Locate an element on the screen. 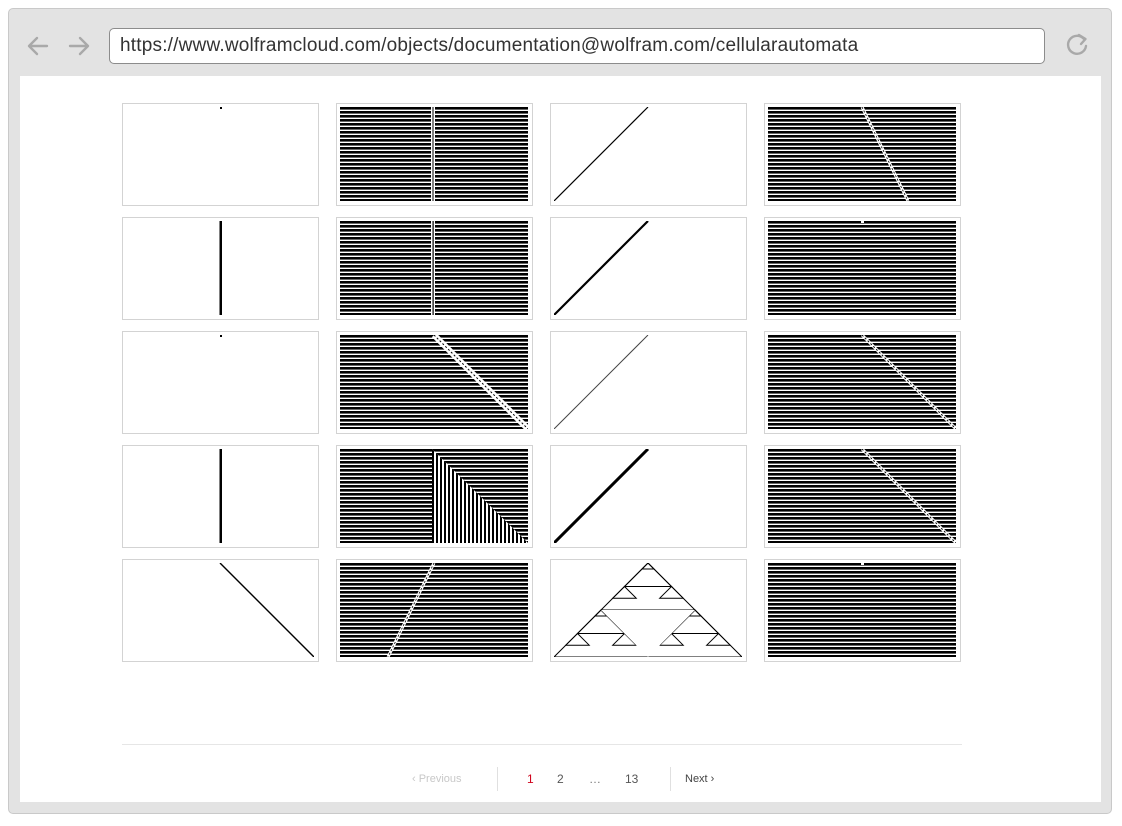 This screenshot has height=826, width=1122. page-link-13: 13 is located at coordinates (631, 779).